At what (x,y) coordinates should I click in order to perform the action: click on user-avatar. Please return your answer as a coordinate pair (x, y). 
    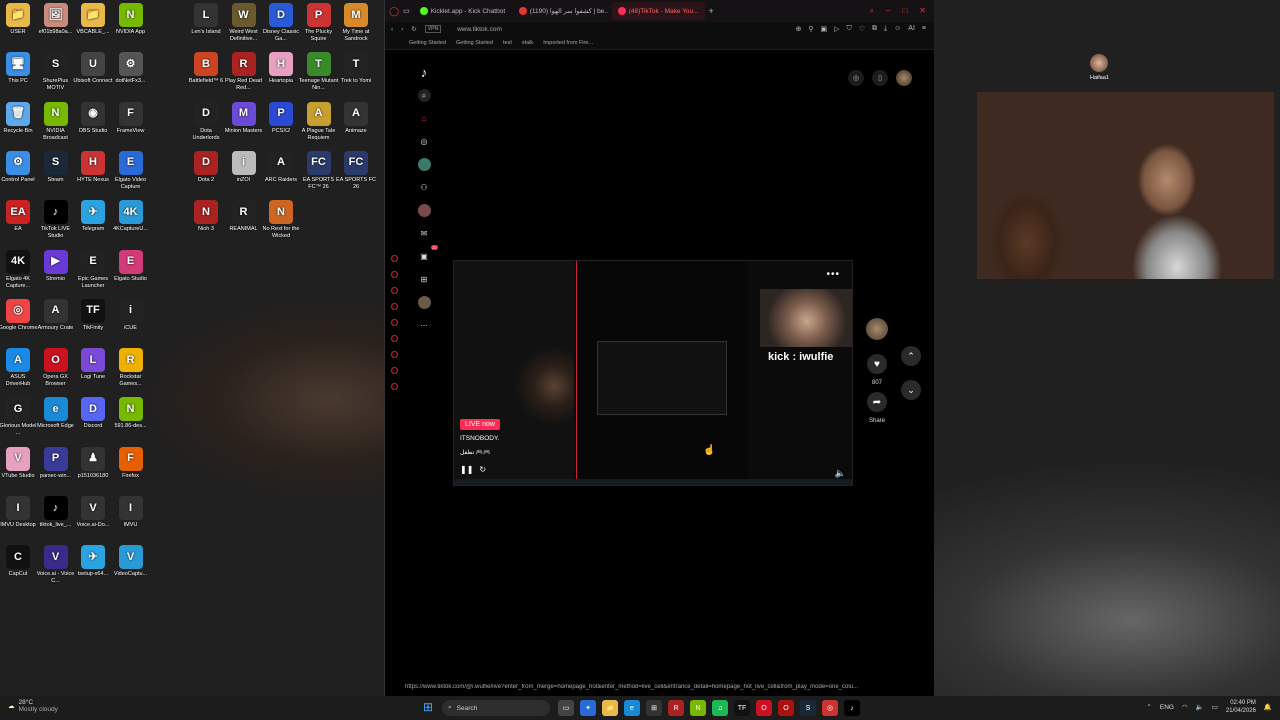
    Looking at the image, I should click on (904, 78).